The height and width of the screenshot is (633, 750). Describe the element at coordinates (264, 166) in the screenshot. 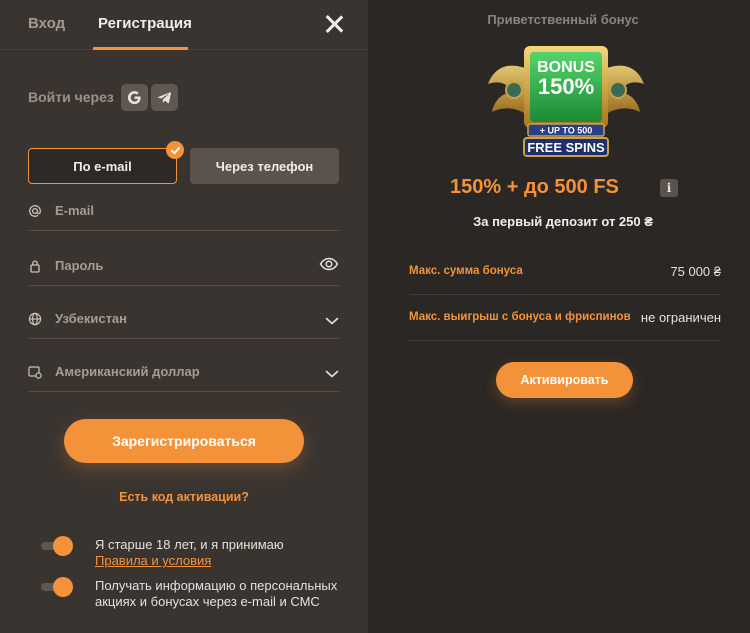

I see `method-phone-button: Через телефон` at that location.